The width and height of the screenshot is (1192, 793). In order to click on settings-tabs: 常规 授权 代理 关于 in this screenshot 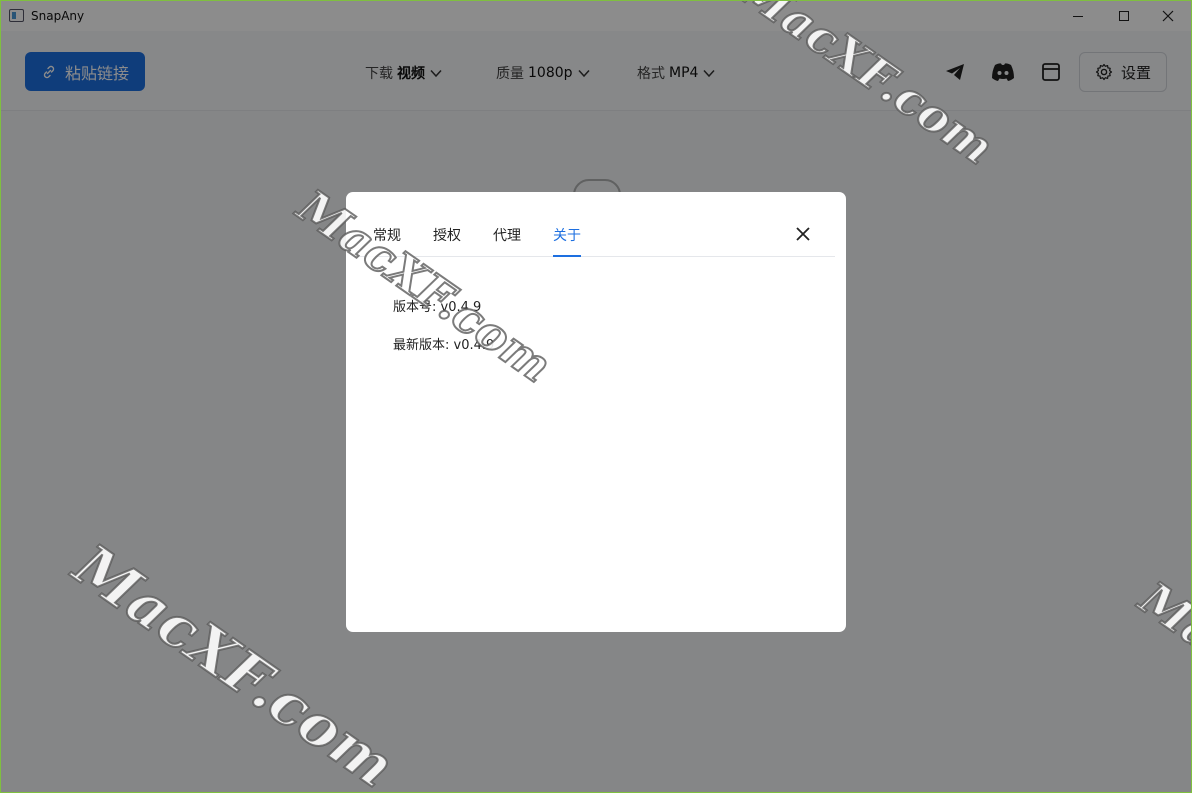, I will do `click(596, 235)`.